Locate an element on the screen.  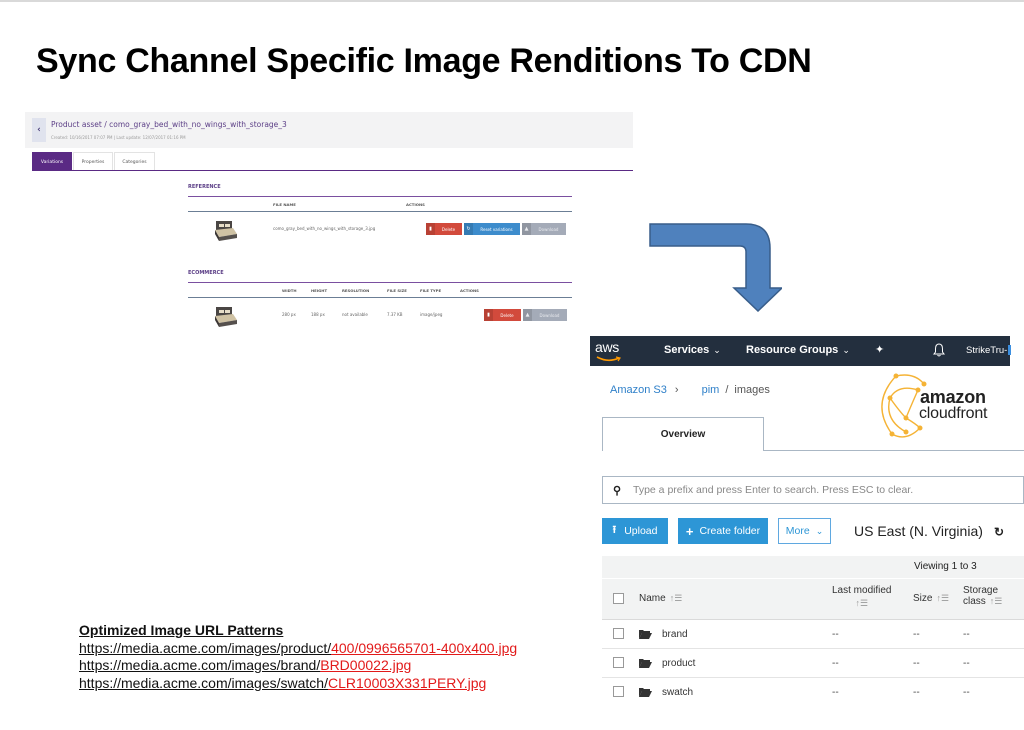
table-row: swatch -- -- -- is located at coordinates (813, 692).